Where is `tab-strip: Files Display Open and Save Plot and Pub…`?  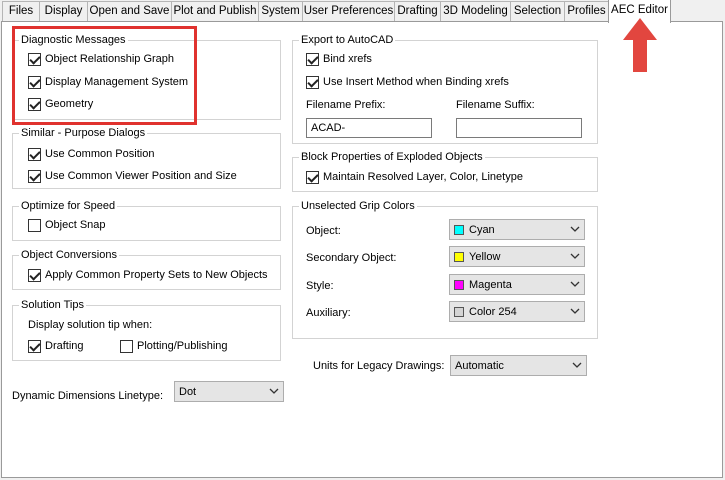
tab-strip: Files Display Open and Save Plot and Pub… is located at coordinates (362, 11).